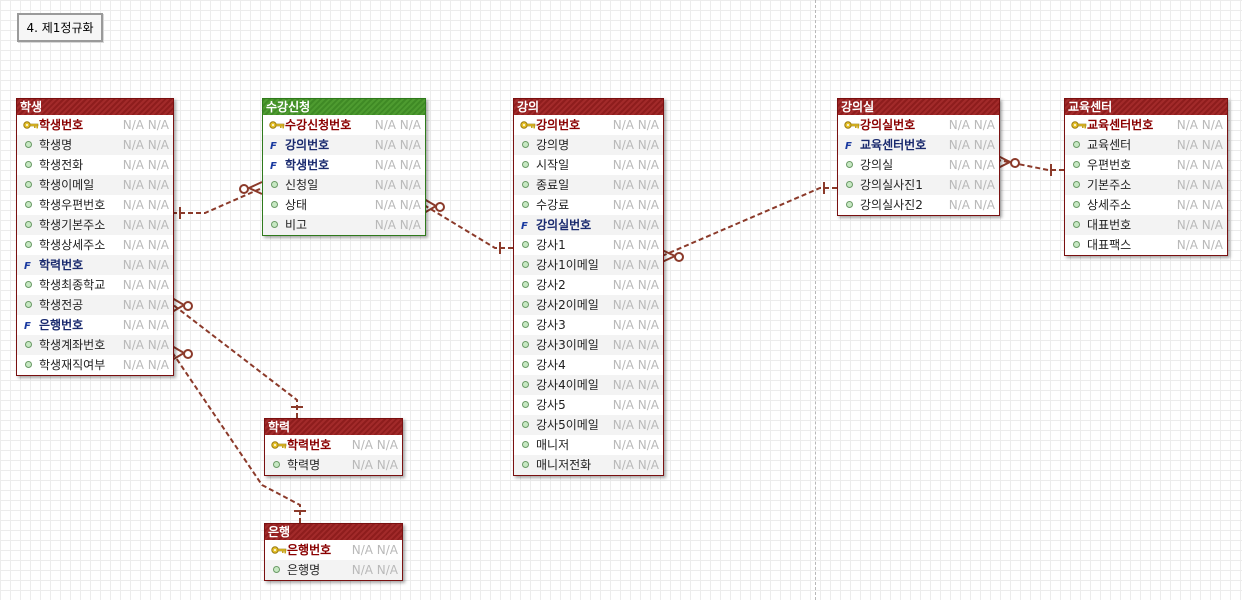  Describe the element at coordinates (588, 425) in the screenshot. I see `attribute-row: 강사5이메일 N/A N/A` at that location.